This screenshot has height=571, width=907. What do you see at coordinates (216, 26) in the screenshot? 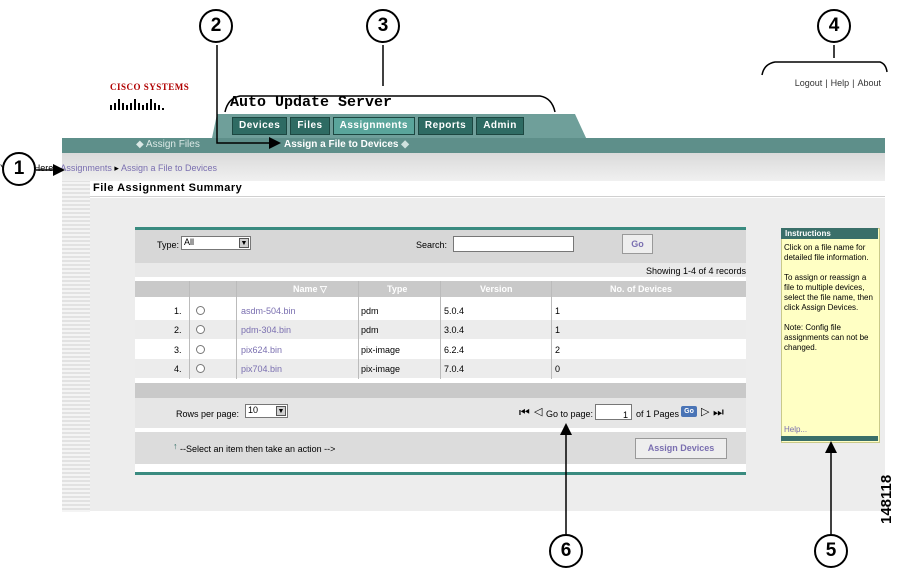
I see `callout-2: 2` at bounding box center [216, 26].